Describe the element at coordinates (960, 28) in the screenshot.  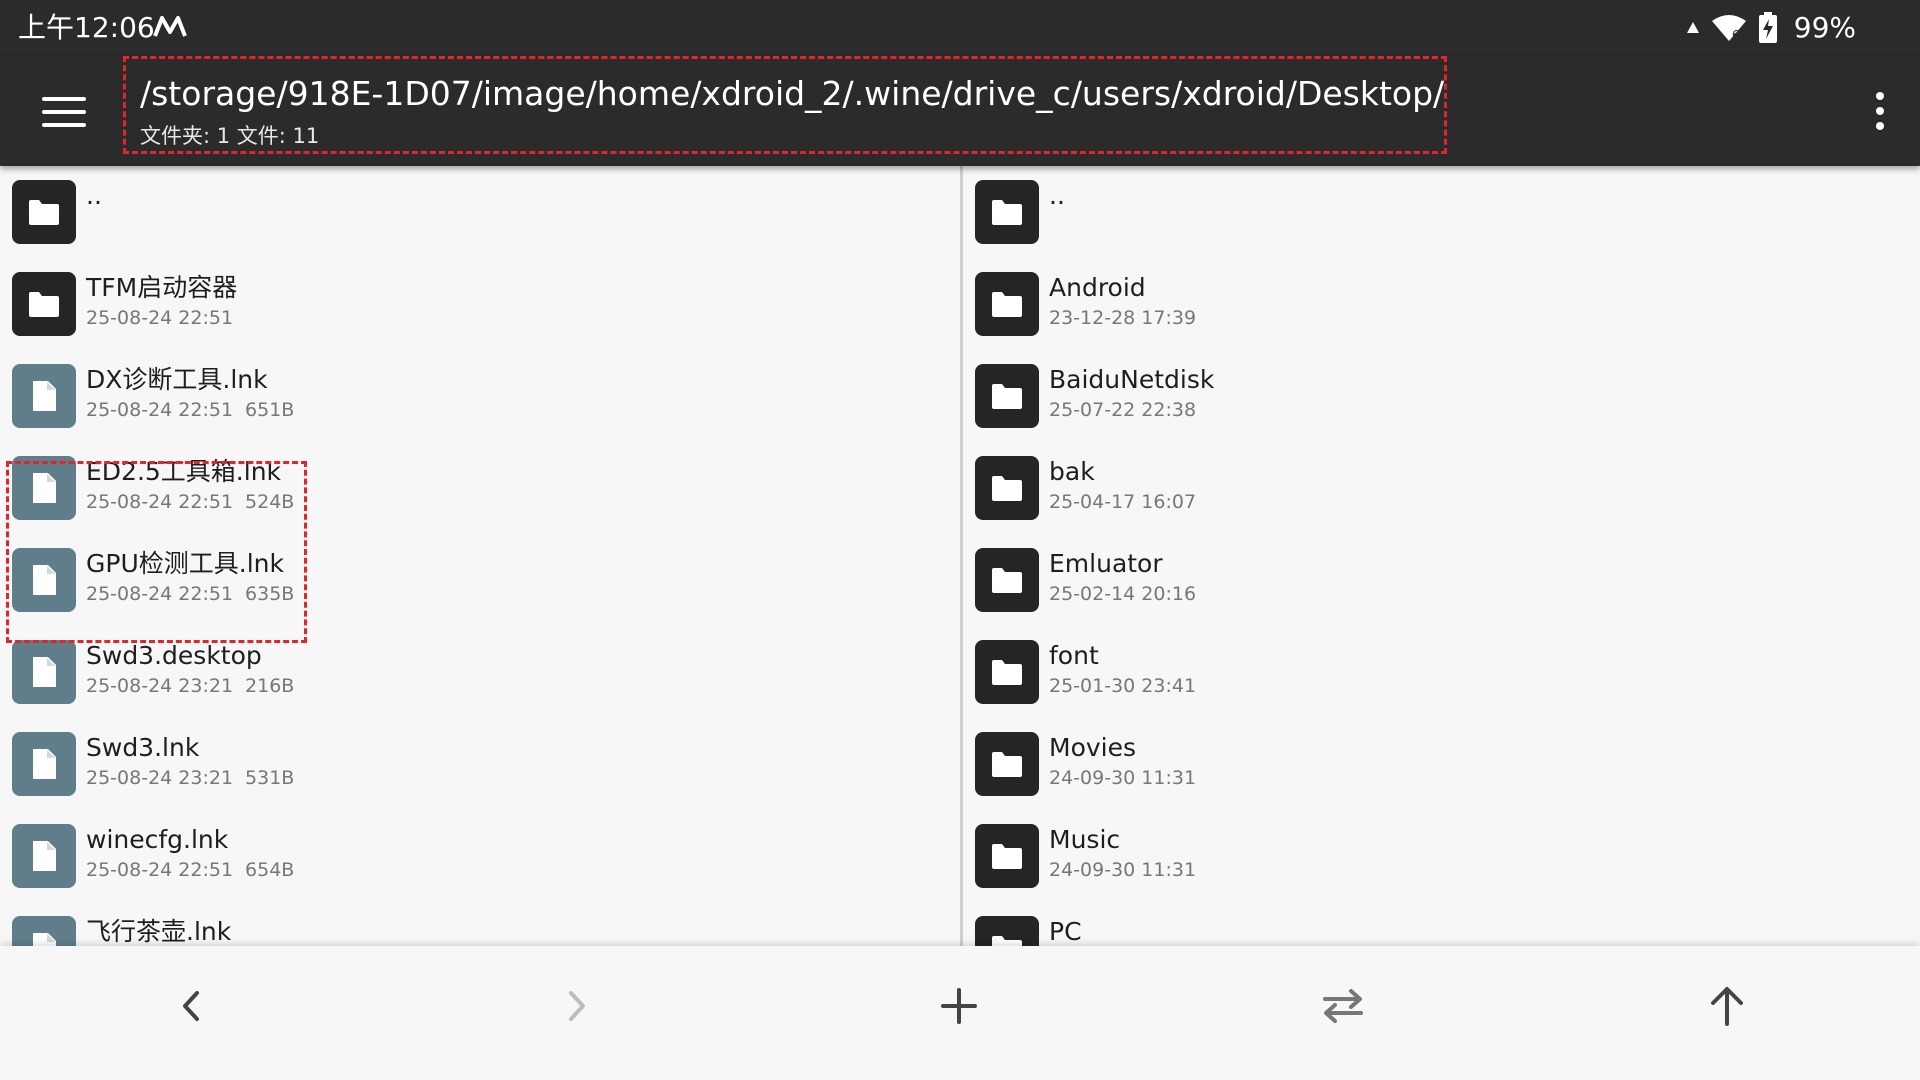
I see `status-bar: 上午12:06 6 99%` at that location.